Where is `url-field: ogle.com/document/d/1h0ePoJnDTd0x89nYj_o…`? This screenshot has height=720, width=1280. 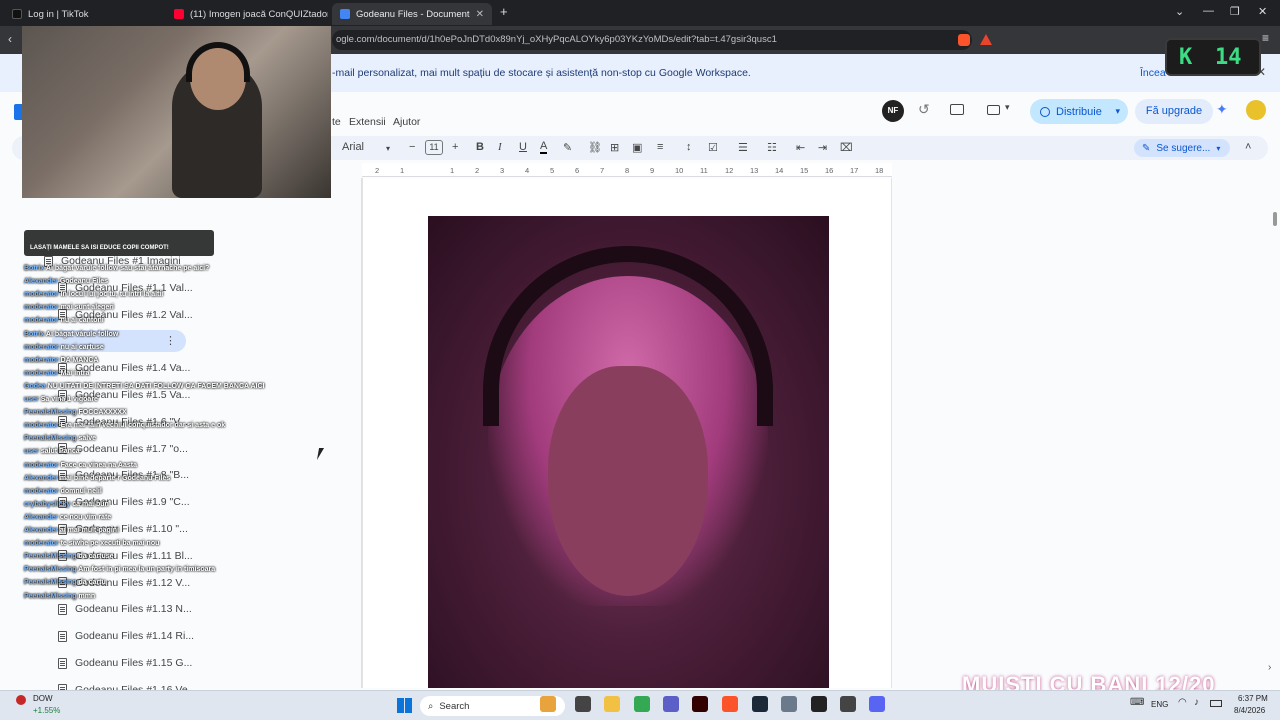
url-field: ogle.com/document/d/1h0ePoJnDTd0x89nYj_o… is located at coordinates (652, 40).